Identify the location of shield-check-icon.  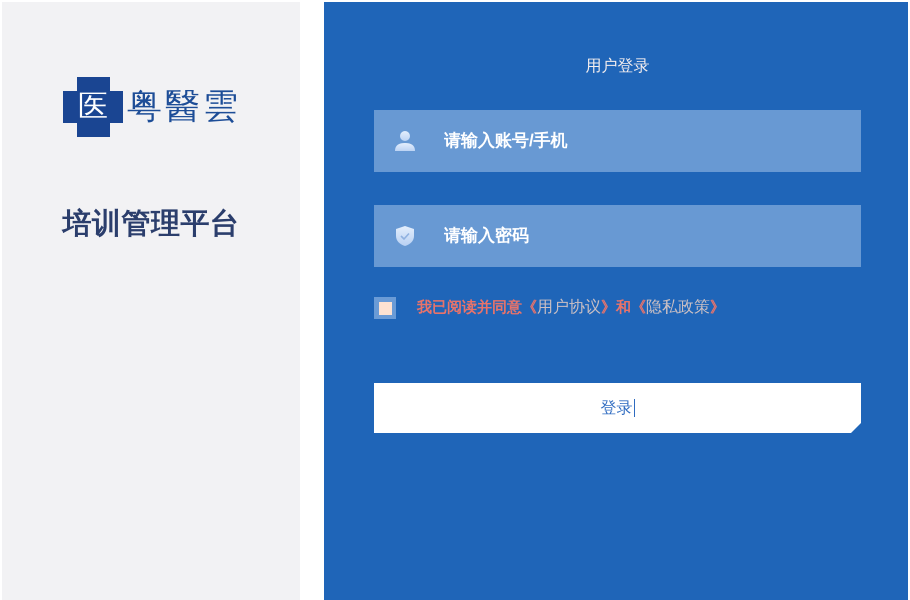
(405, 236).